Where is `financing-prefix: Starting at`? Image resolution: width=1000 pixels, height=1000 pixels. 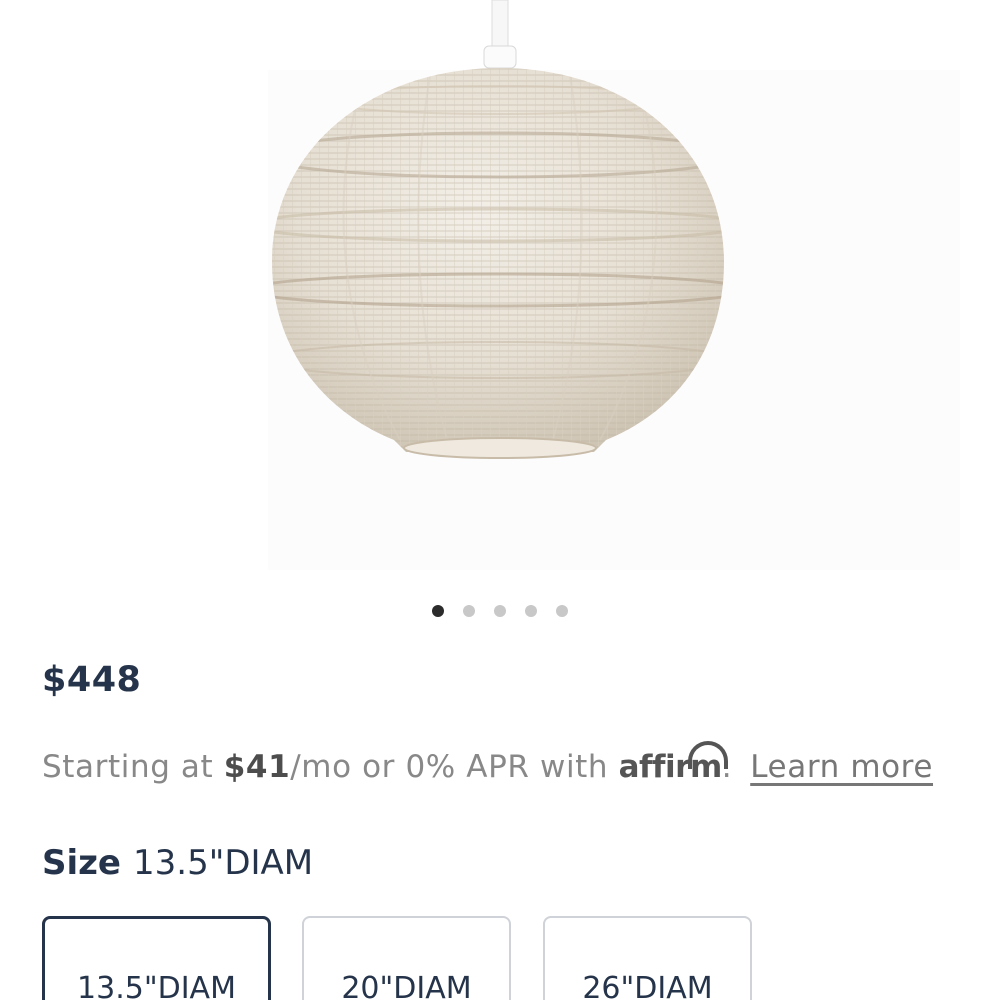 financing-prefix: Starting at is located at coordinates (133, 767).